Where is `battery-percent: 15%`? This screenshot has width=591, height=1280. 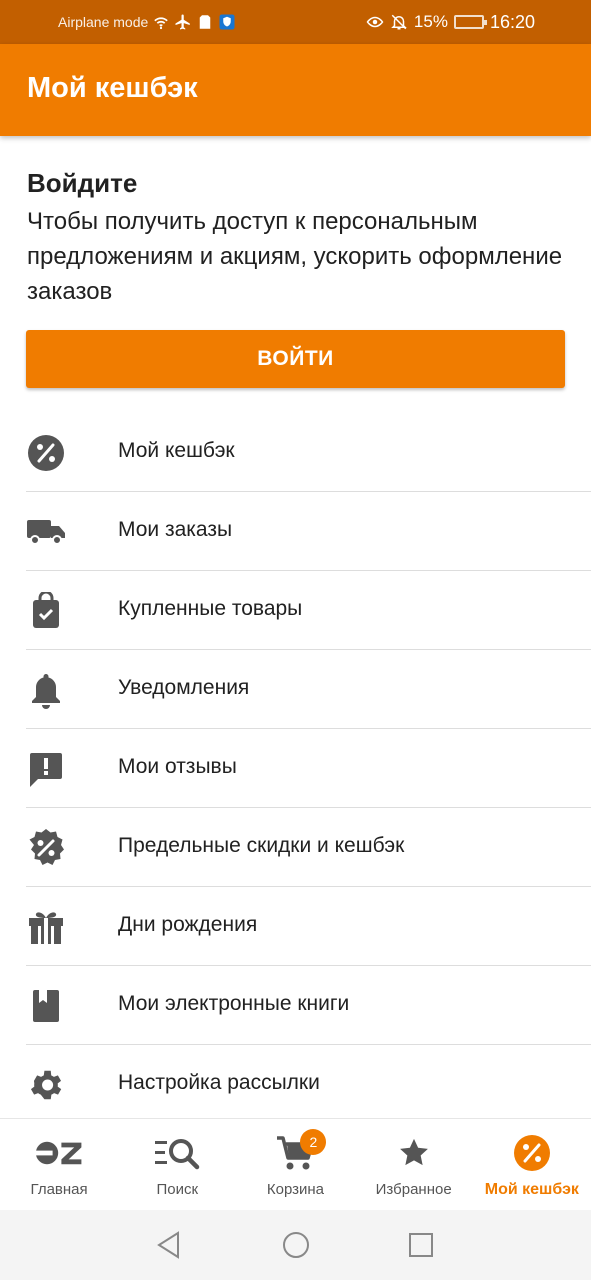 battery-percent: 15% is located at coordinates (430, 21).